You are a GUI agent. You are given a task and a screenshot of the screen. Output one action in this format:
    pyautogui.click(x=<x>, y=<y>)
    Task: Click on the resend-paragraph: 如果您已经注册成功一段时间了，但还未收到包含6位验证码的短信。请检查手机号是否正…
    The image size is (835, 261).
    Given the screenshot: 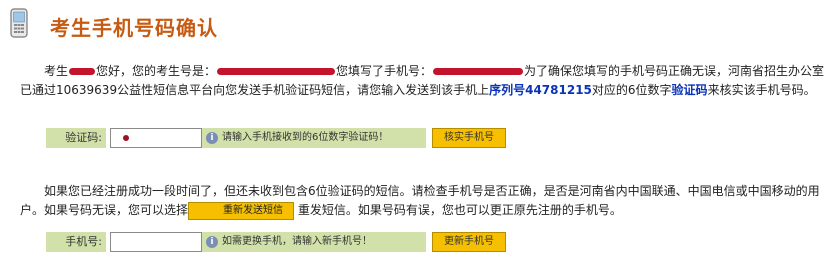 What is the action you would take?
    pyautogui.click(x=422, y=201)
    